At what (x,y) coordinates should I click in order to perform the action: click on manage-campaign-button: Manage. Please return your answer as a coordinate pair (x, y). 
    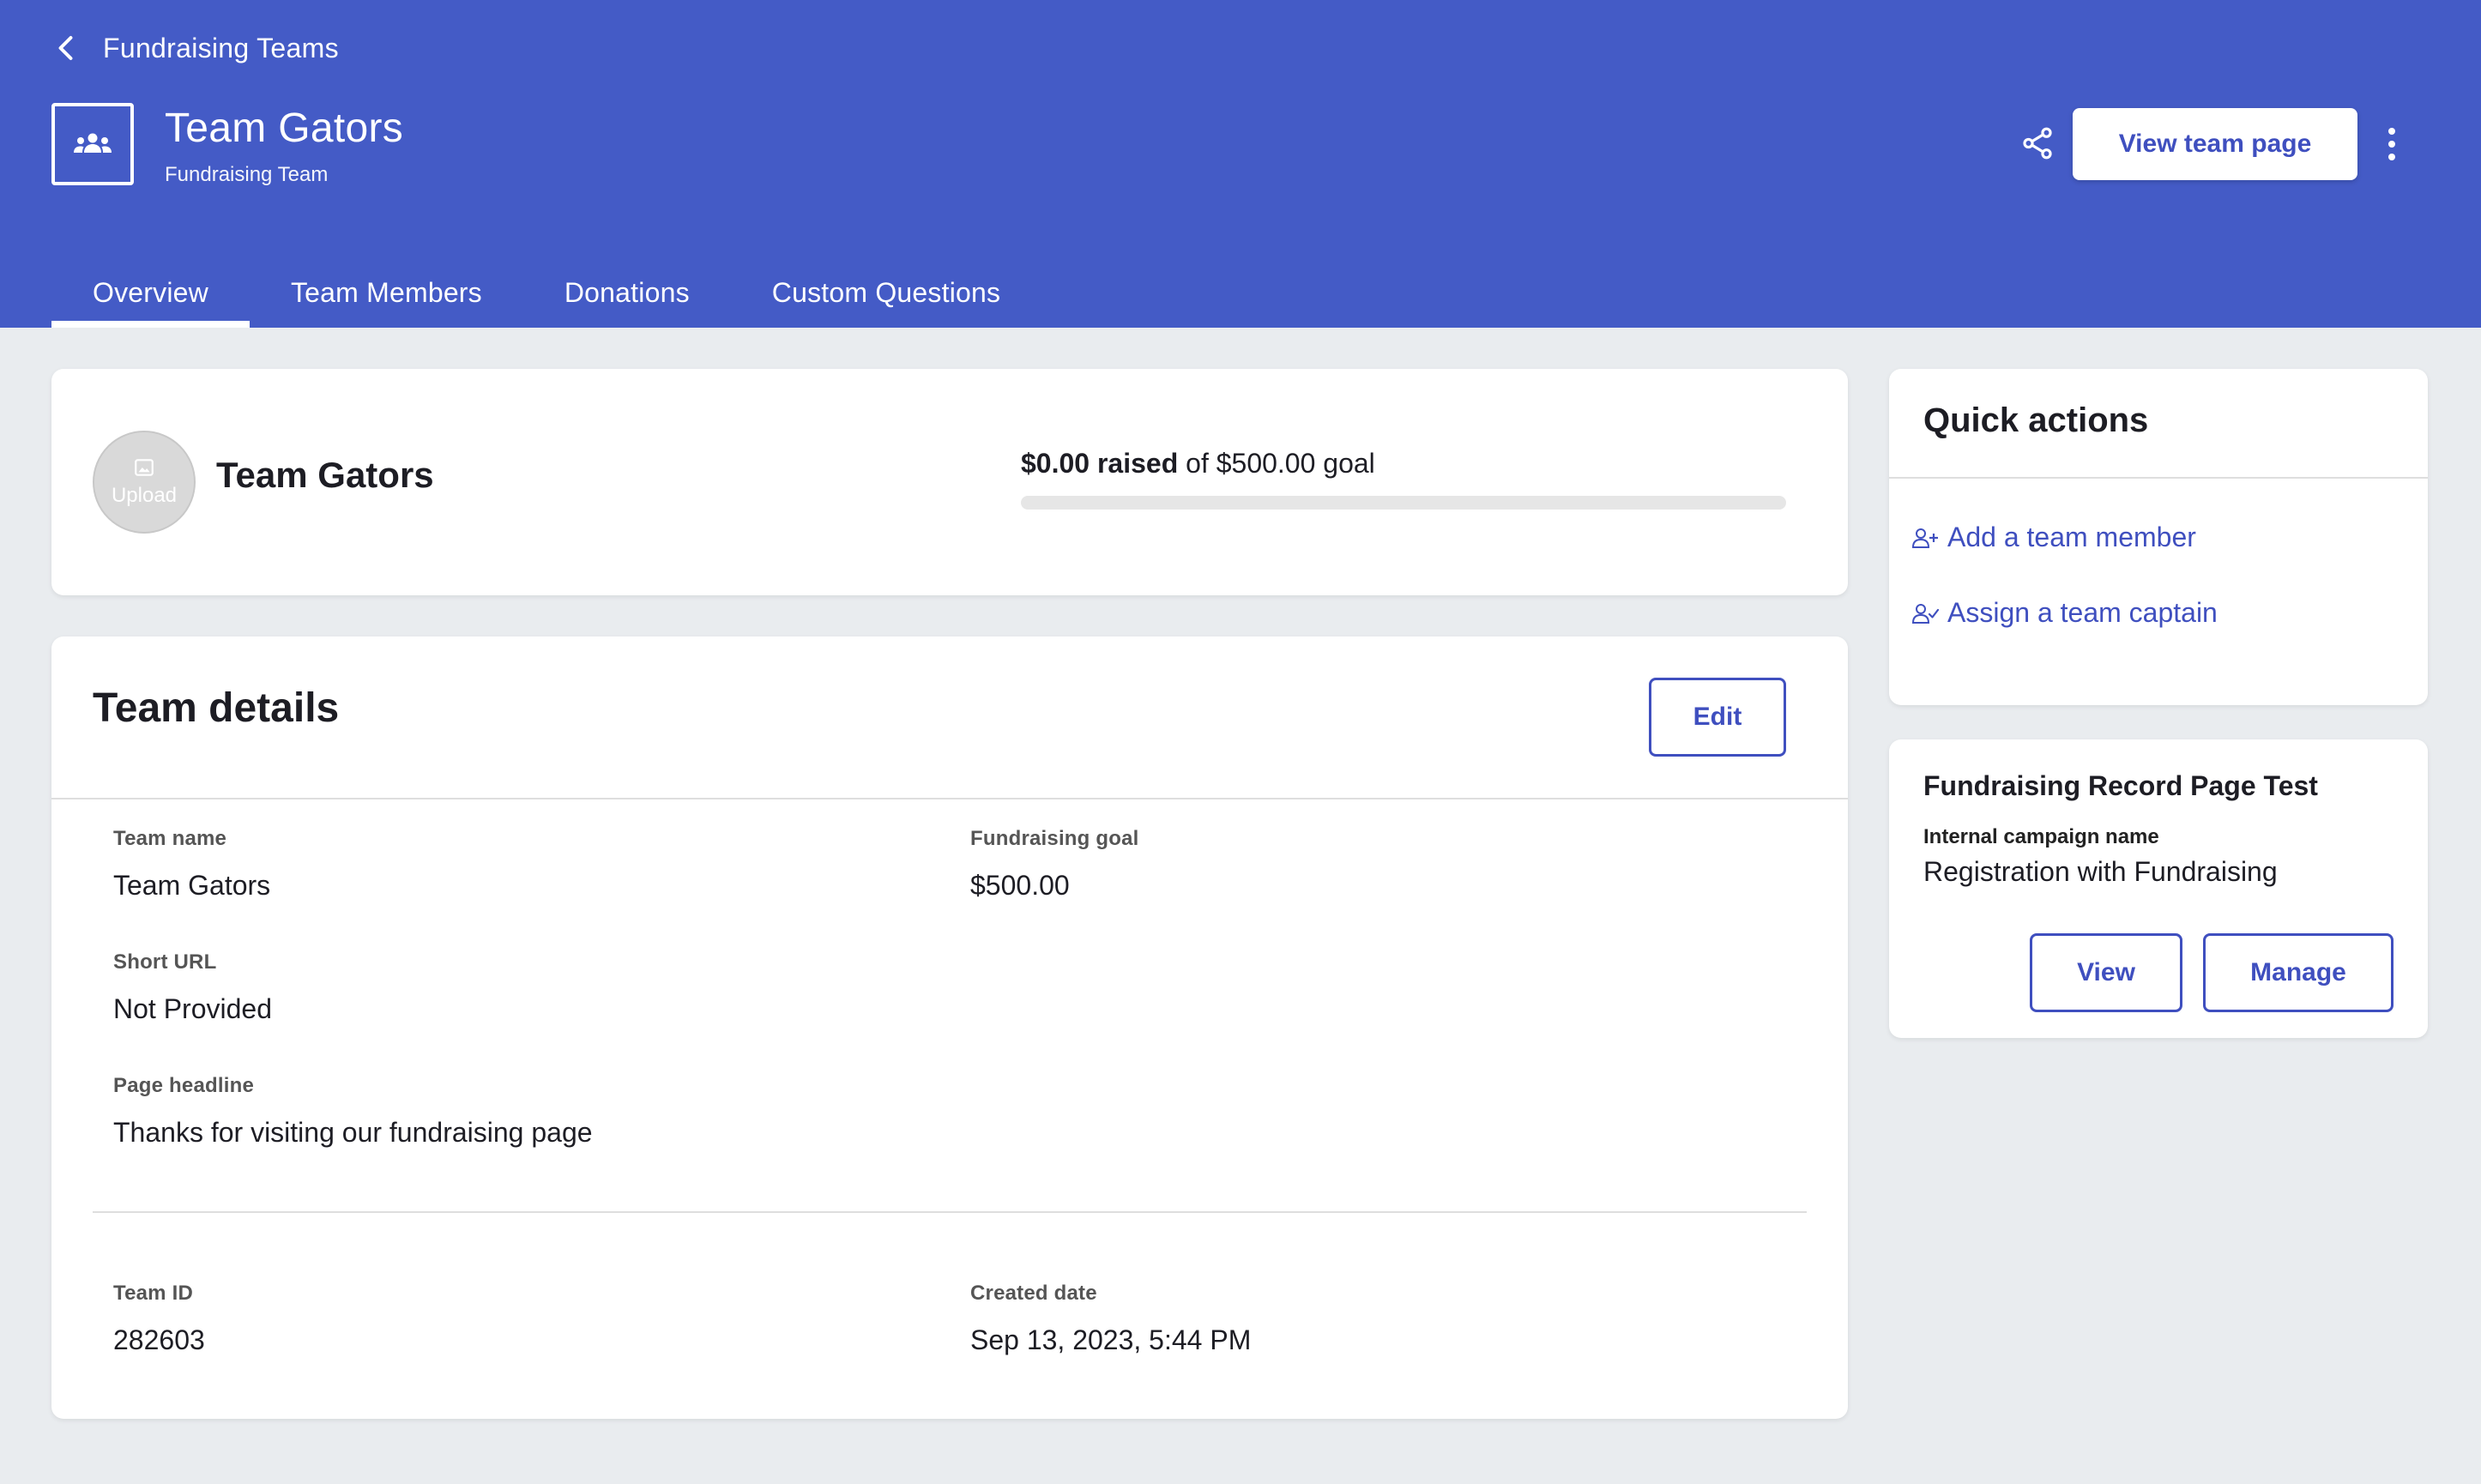
    Looking at the image, I should click on (2298, 972).